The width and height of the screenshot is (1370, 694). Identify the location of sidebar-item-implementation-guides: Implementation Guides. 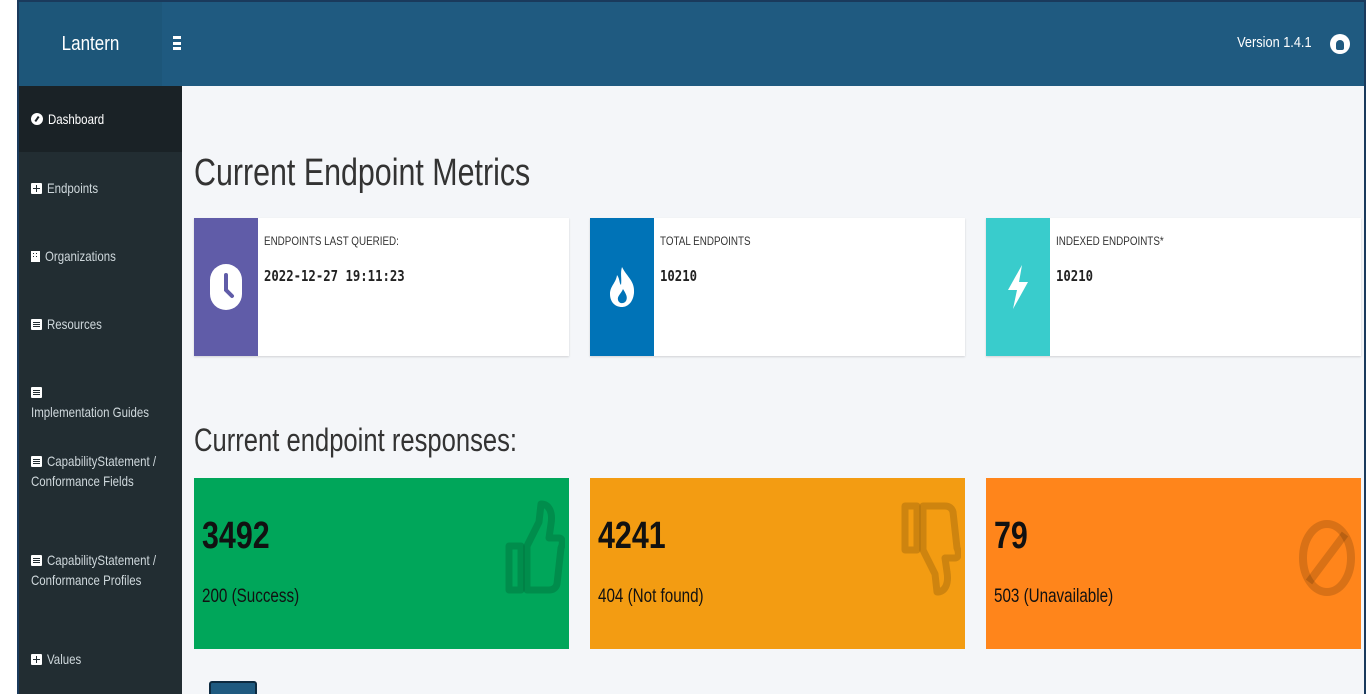
(100, 402).